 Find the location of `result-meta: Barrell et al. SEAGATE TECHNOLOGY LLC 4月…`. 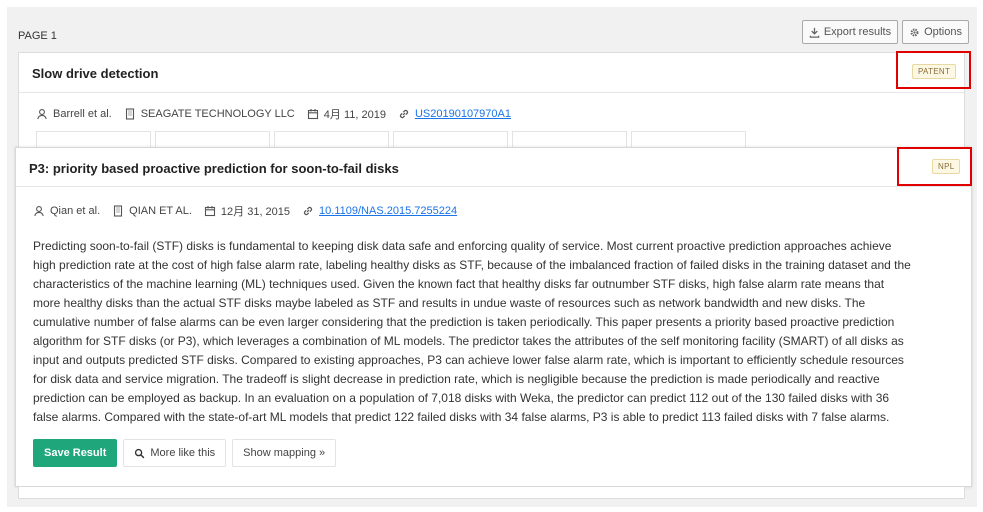

result-meta: Barrell et al. SEAGATE TECHNOLOGY LLC 4月… is located at coordinates (279, 114).